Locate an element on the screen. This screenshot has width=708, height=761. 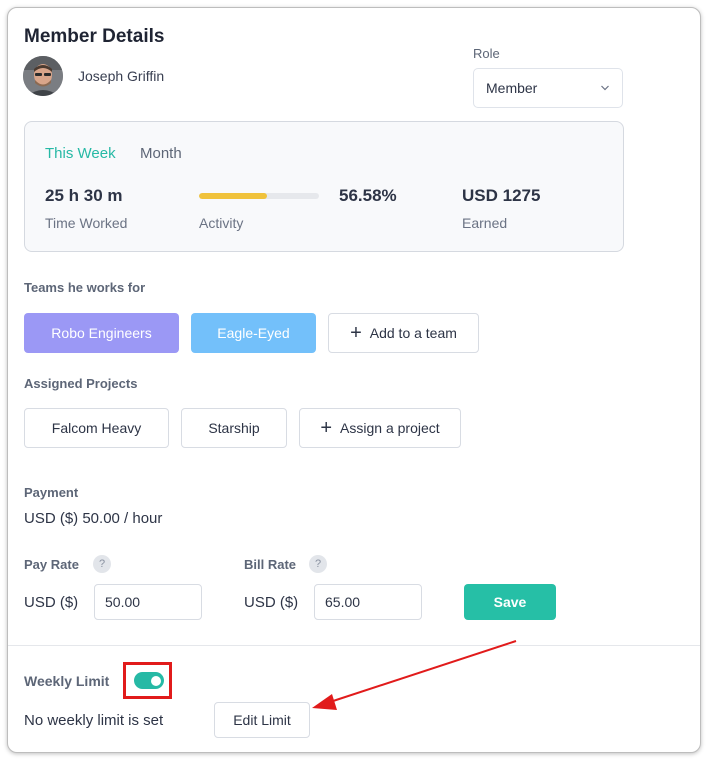
add-to-team-button: + Add to a team is located at coordinates (403, 333).